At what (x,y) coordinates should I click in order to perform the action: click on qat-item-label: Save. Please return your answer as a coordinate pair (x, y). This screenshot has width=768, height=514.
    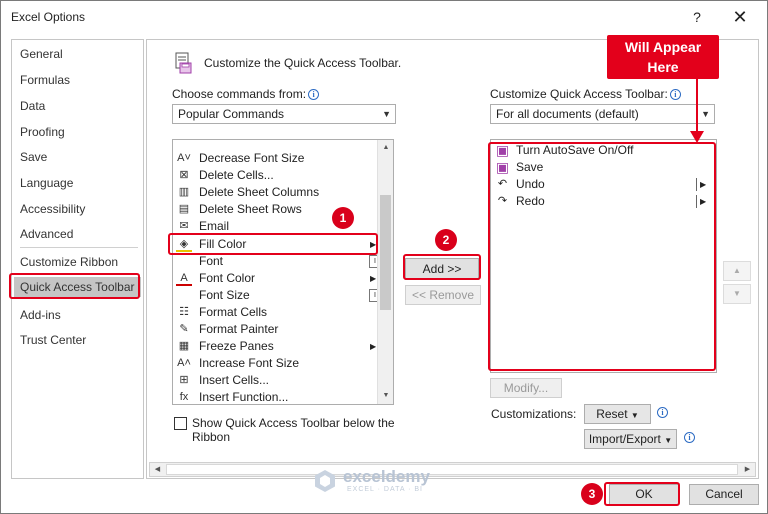
    Looking at the image, I should click on (530, 167).